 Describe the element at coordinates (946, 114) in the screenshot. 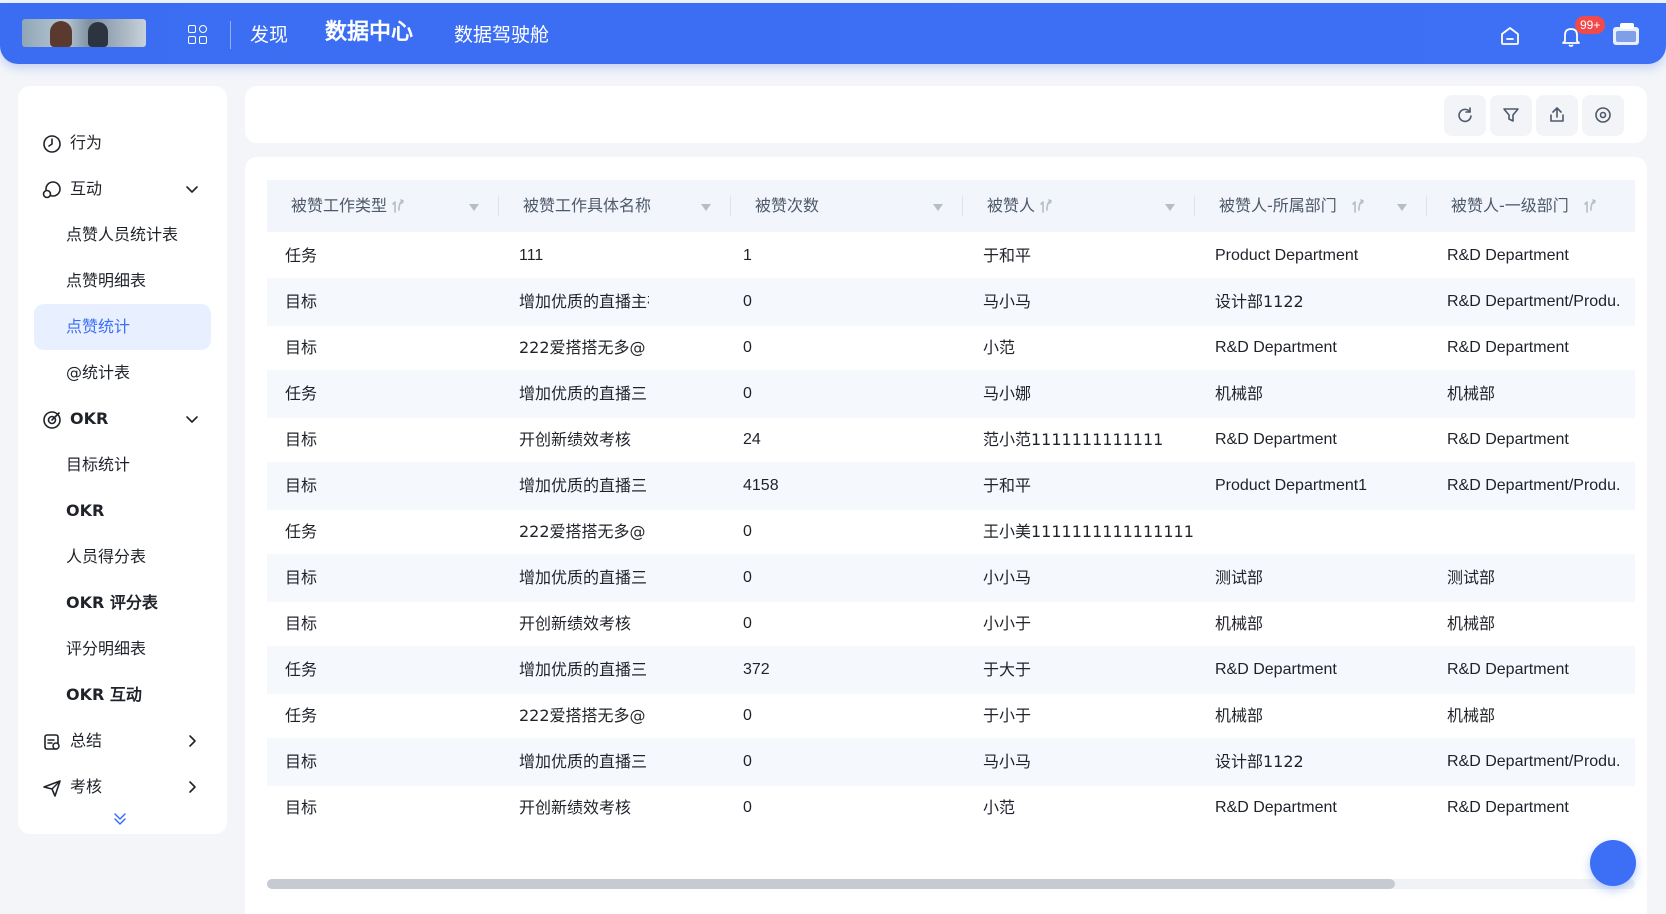

I see `toolbar` at that location.